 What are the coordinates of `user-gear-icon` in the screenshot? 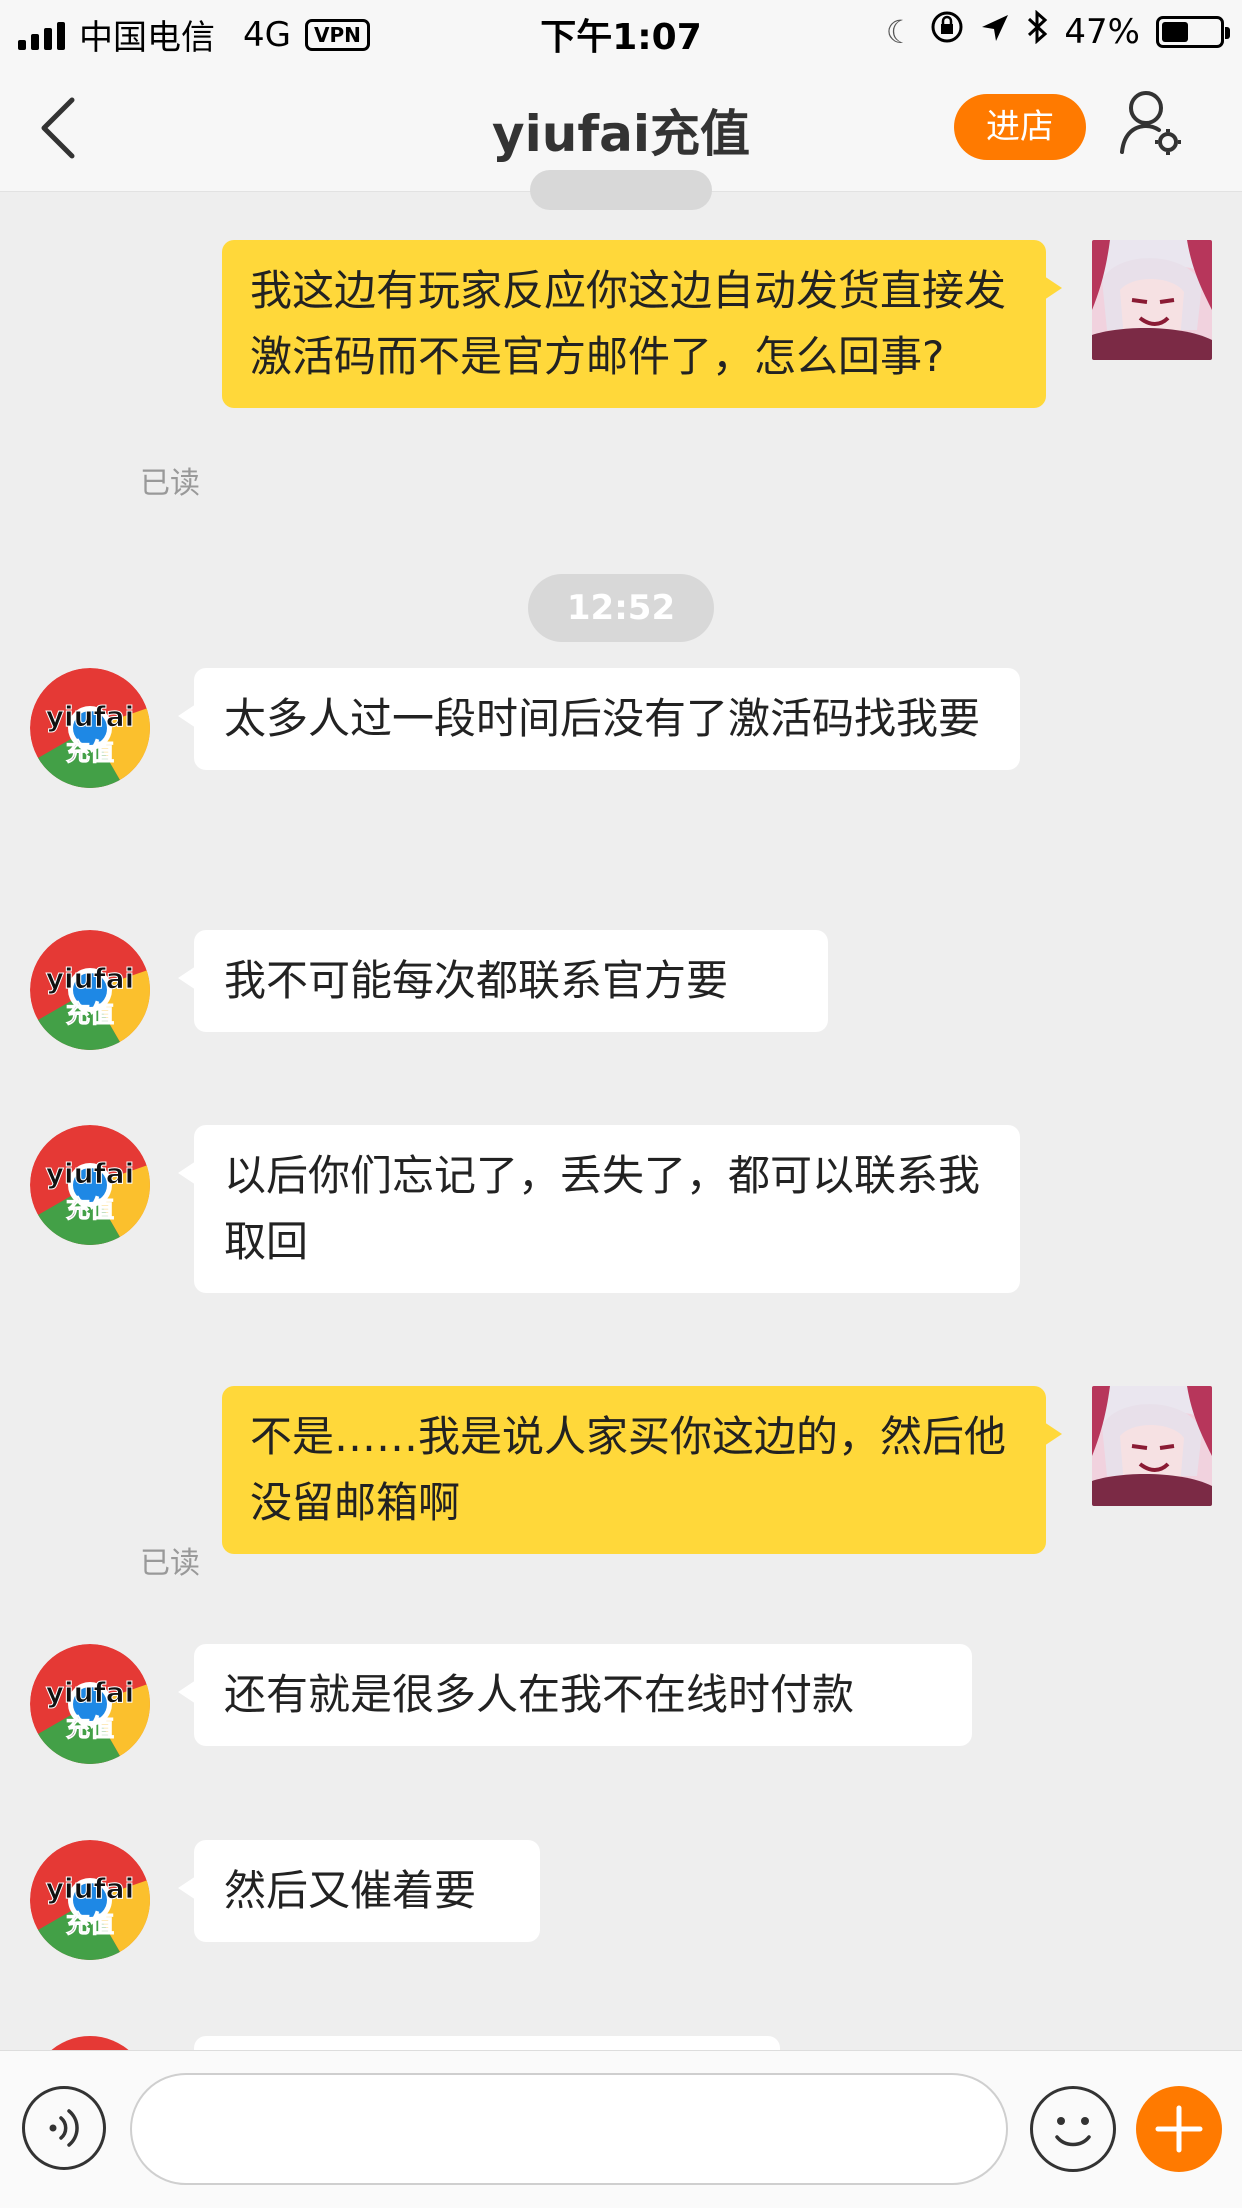 It's located at (1150, 123).